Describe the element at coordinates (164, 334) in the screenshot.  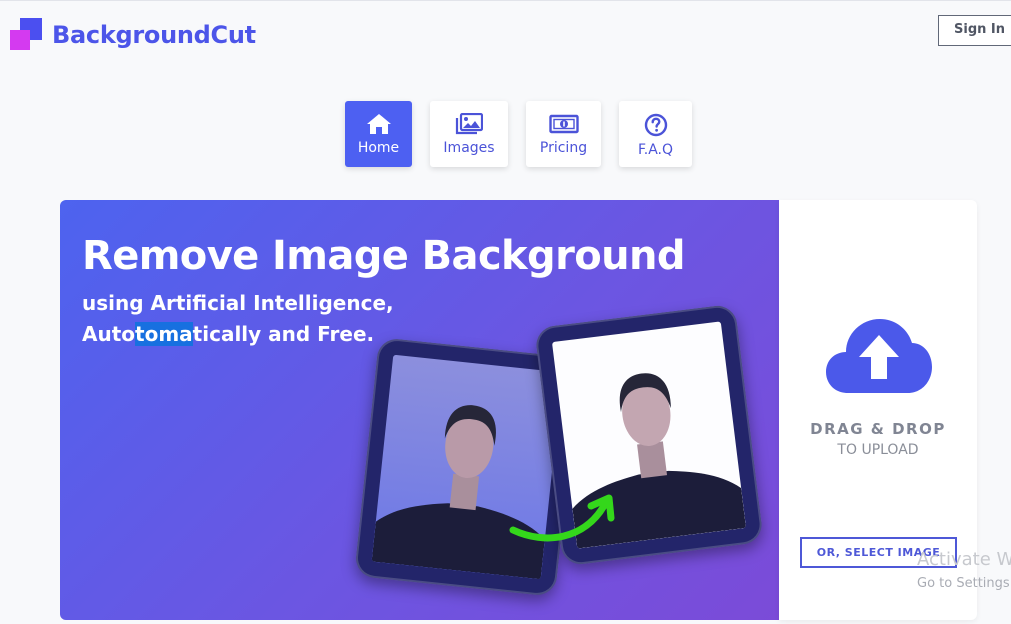
I see `selected-text-highlight: toma` at that location.